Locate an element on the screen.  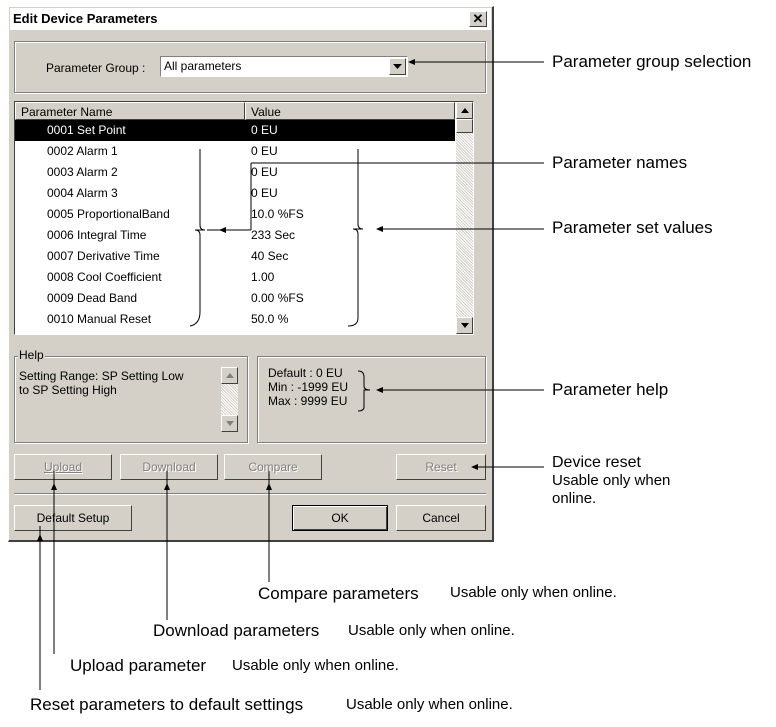
annotation-parameter-names: Parameter names is located at coordinates (620, 162).